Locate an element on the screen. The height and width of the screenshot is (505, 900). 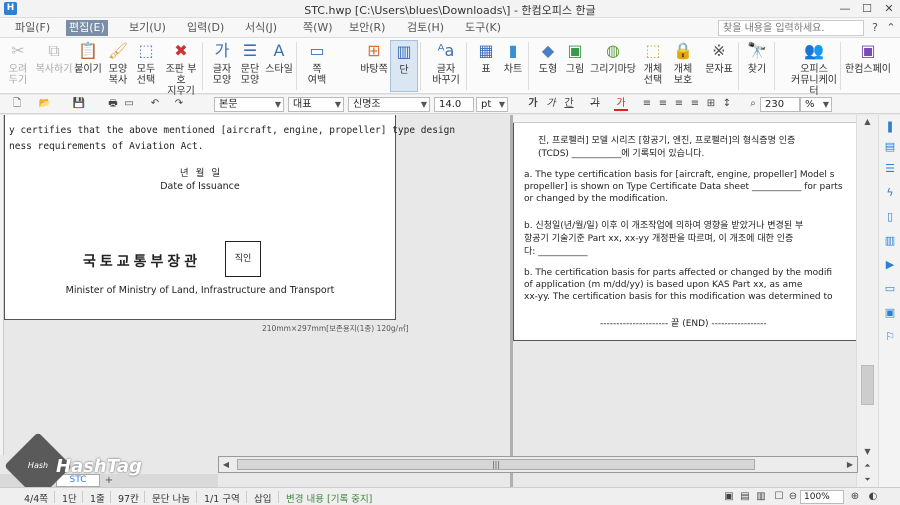
ribbon-button-object-select: ⬚ 개체 선택 is located at coordinates (653, 66).